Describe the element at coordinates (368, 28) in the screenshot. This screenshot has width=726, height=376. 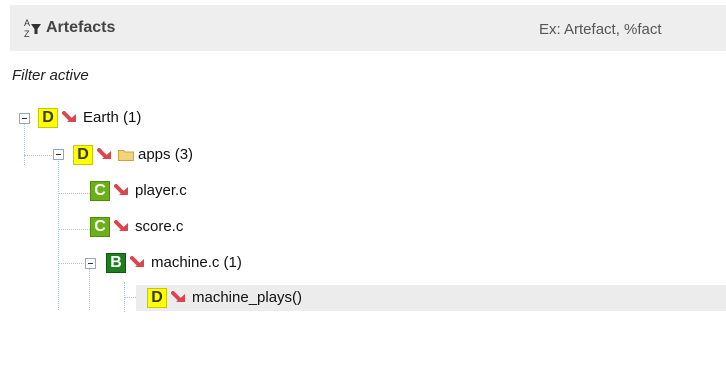
I see `panel-header: A Z Artefacts` at that location.